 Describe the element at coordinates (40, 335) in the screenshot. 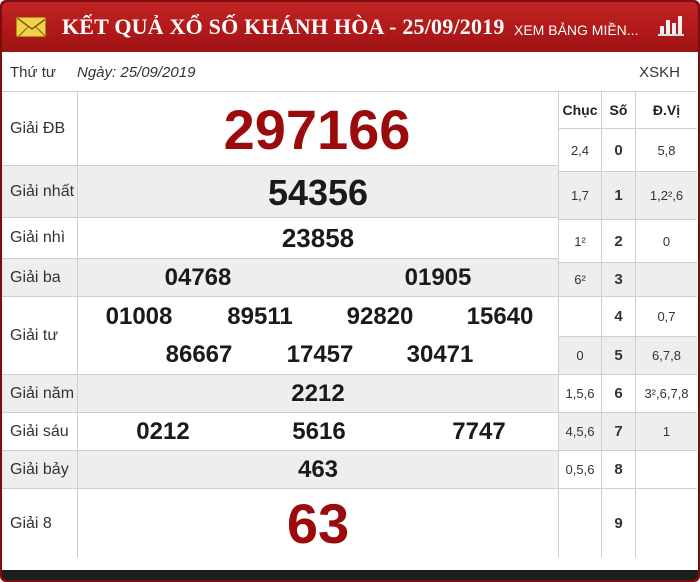

I see `prize-label: Giải tư` at that location.